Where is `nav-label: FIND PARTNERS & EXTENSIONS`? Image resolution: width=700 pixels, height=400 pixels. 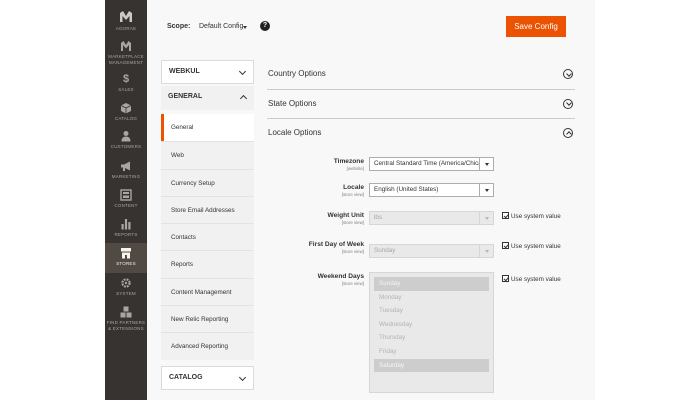 nav-label: FIND PARTNERS & EXTENSIONS is located at coordinates (126, 325).